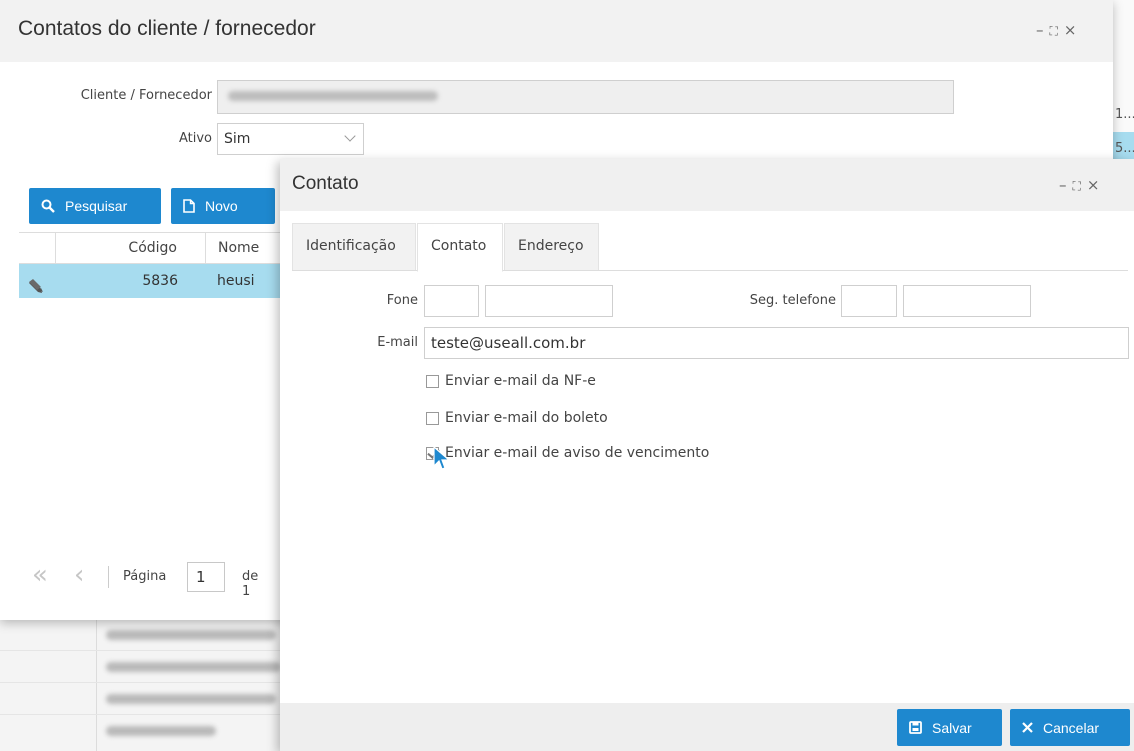  I want to click on save-button: Salvar, so click(949, 727).